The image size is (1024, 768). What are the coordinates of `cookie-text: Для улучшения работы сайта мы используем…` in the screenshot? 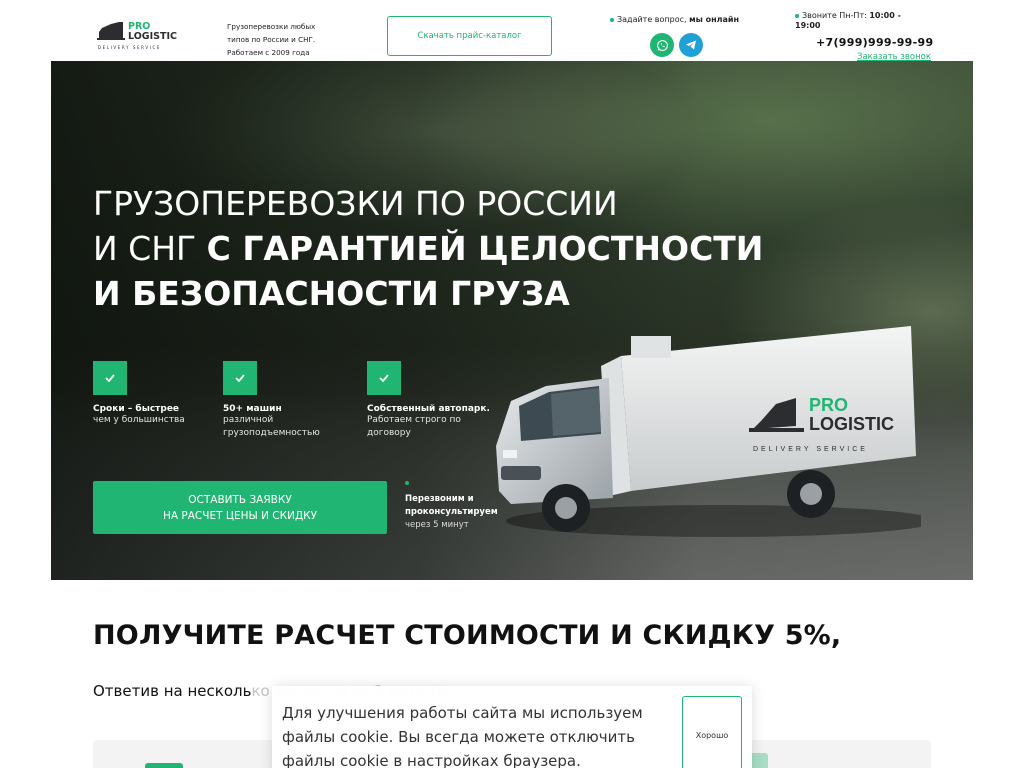 It's located at (462, 736).